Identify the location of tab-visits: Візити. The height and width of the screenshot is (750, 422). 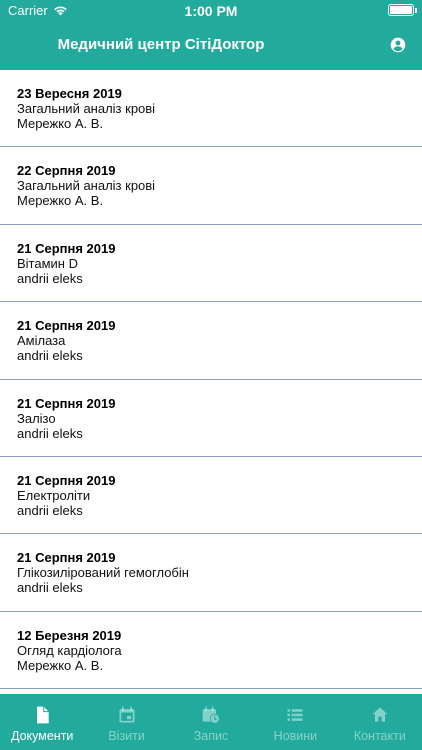
(126, 722).